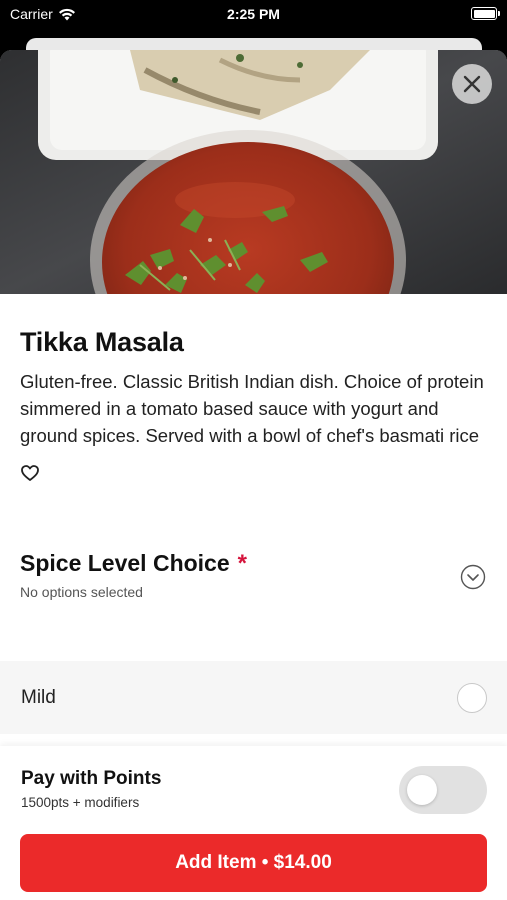 This screenshot has height=900, width=507. Describe the element at coordinates (125, 563) in the screenshot. I see `modifier-group-title: Spice Level Choice` at that location.